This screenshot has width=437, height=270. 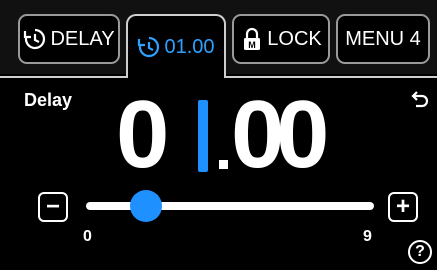 I want to click on decrement-button: −, so click(x=53, y=207).